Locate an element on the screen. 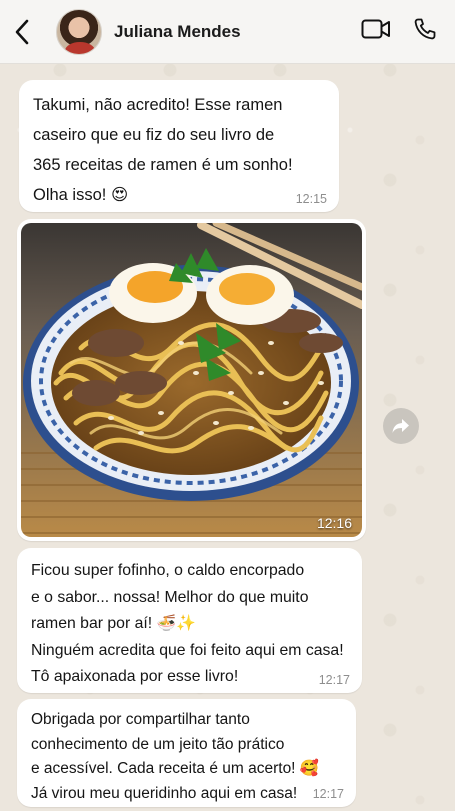 This screenshot has width=455, height=811. video-call-button is located at coordinates (376, 31).